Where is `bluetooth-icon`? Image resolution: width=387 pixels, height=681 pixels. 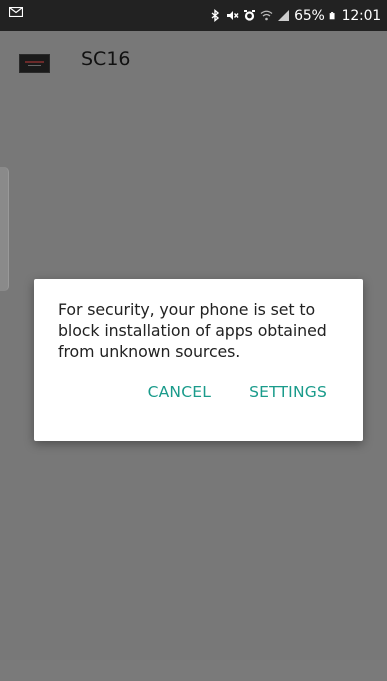
bluetooth-icon is located at coordinates (215, 15).